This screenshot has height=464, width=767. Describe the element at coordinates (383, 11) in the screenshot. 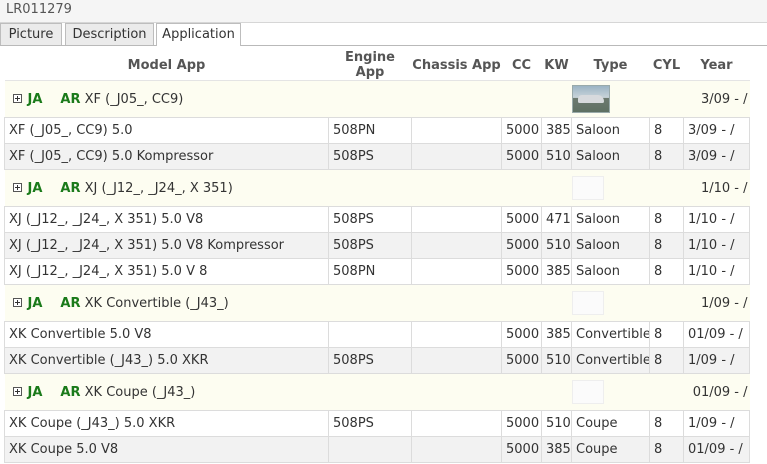

I see `header-bar: LR011279` at that location.